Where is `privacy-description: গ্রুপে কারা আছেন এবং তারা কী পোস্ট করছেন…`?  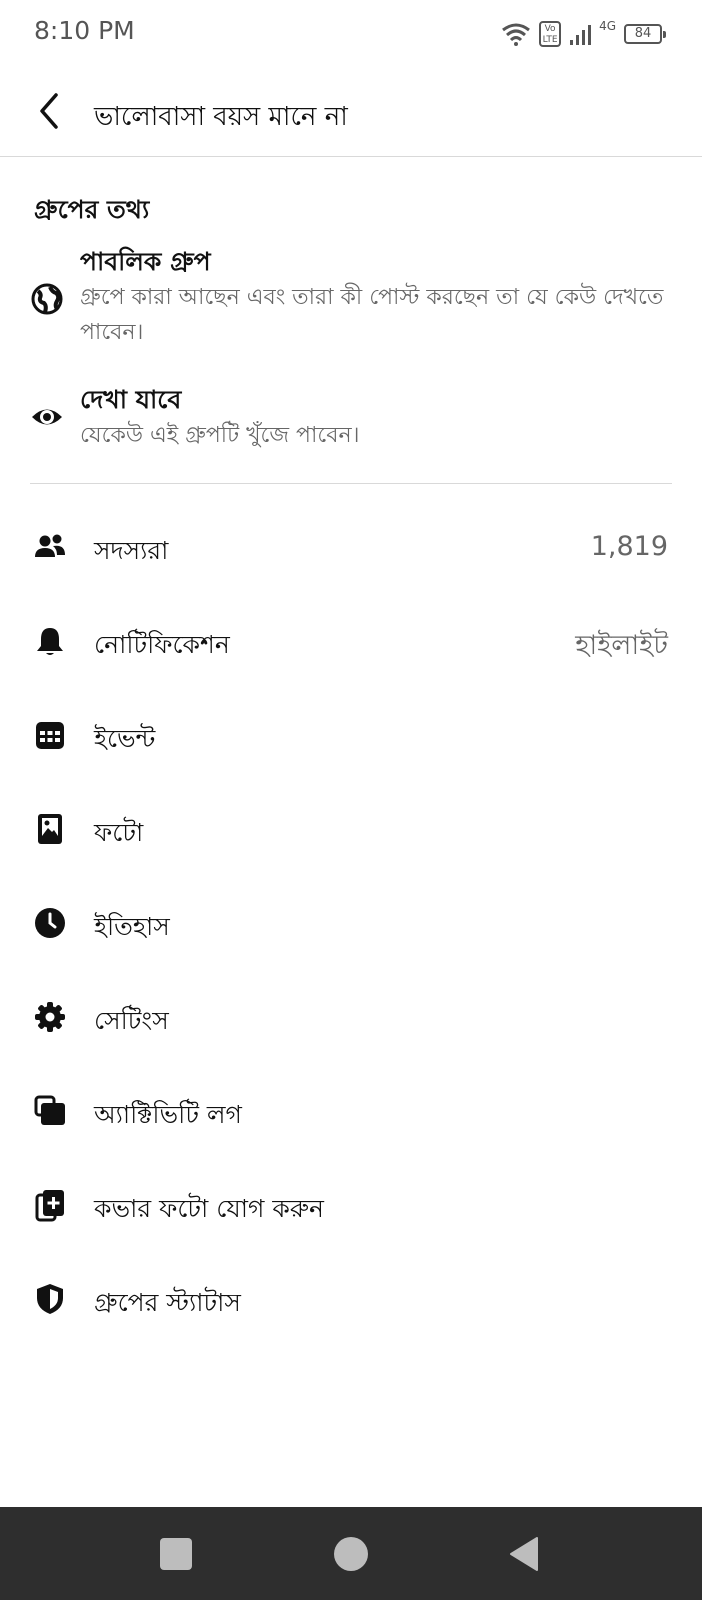 privacy-description: গ্রুপে কারা আছেন এবং তারা কী পোস্ট করছেন… is located at coordinates (372, 315).